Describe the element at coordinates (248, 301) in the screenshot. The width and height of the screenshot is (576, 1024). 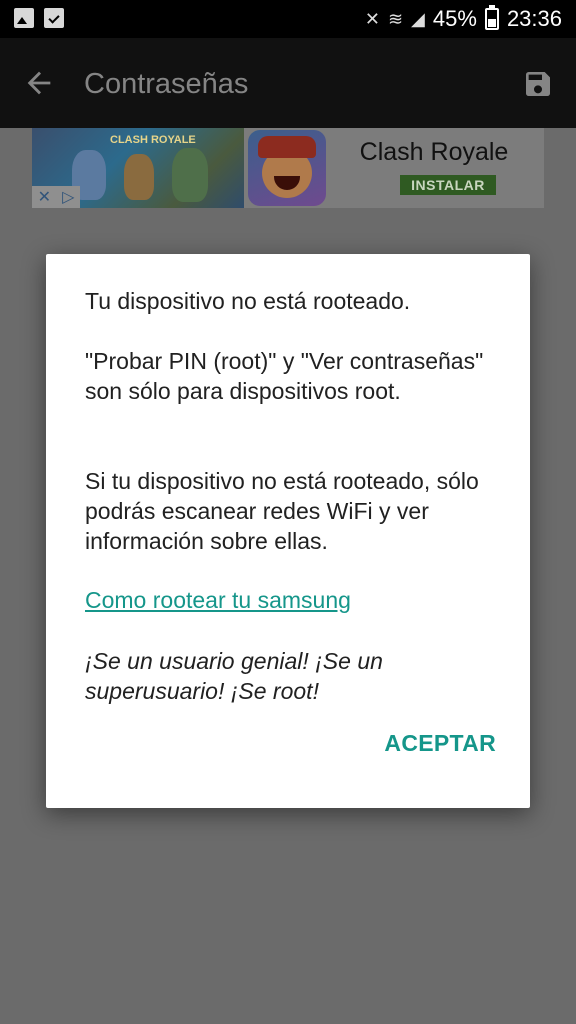
I see `dialog-message-1: Tu dispositivo no está rooteado.` at that location.